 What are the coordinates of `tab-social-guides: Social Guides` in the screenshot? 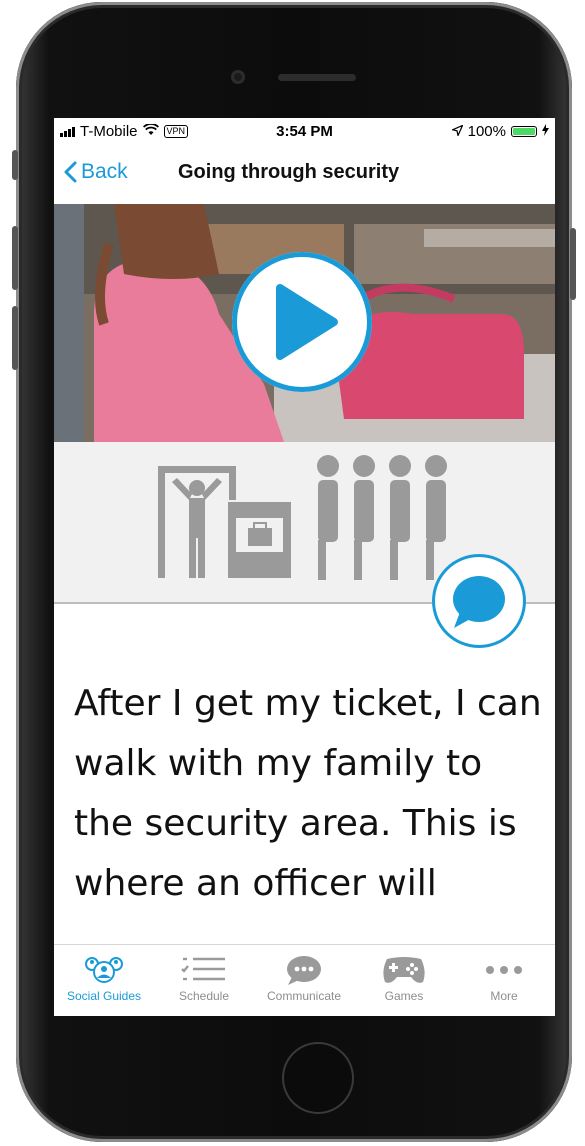 It's located at (104, 982).